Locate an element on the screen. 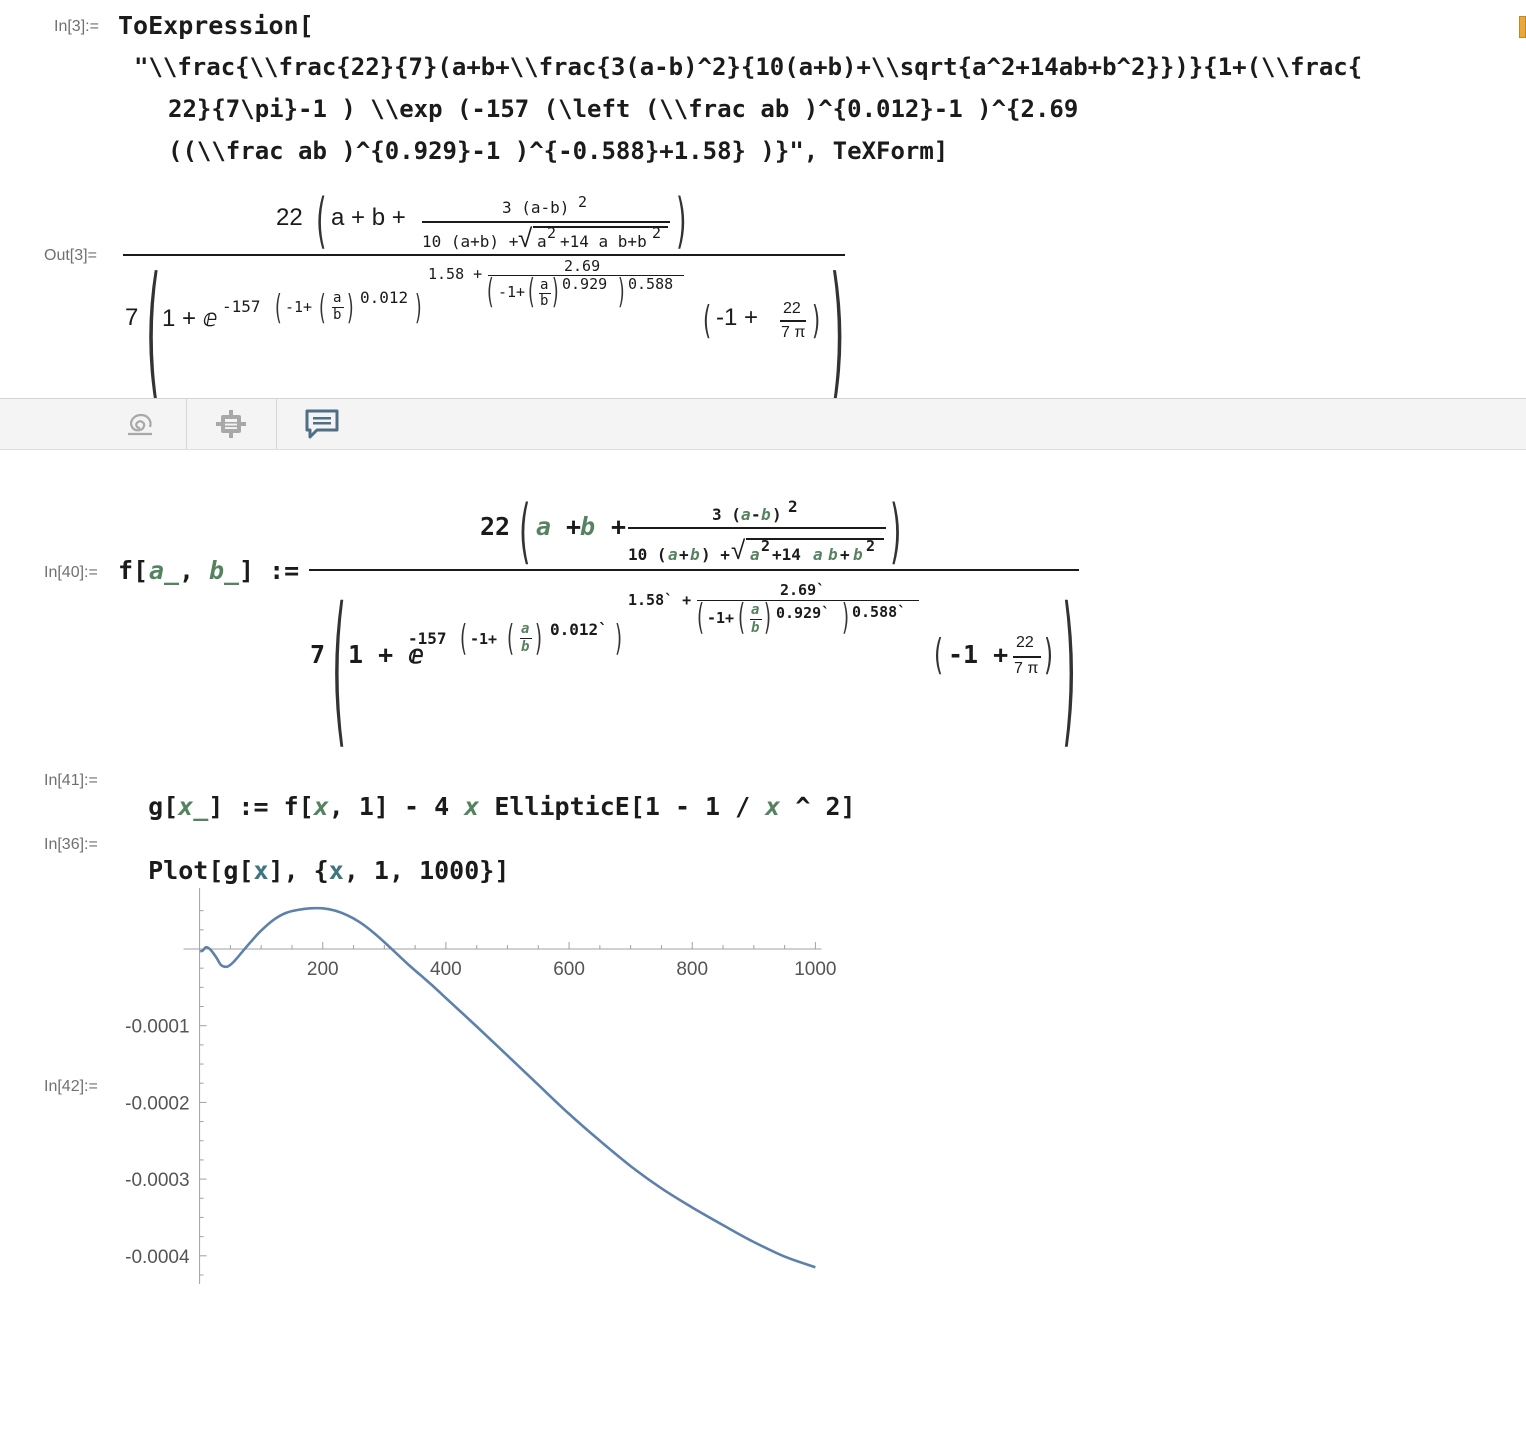  cell-label-in40: In[40]:= is located at coordinates (71, 572).